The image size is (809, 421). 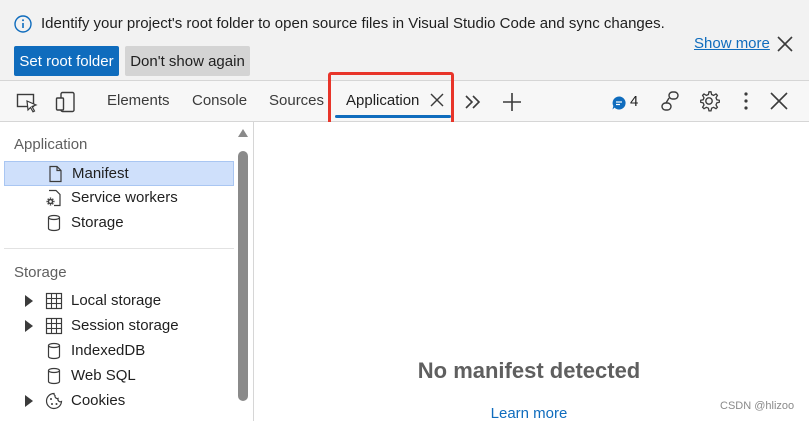 What do you see at coordinates (219, 100) in the screenshot?
I see `tab-console: Console` at bounding box center [219, 100].